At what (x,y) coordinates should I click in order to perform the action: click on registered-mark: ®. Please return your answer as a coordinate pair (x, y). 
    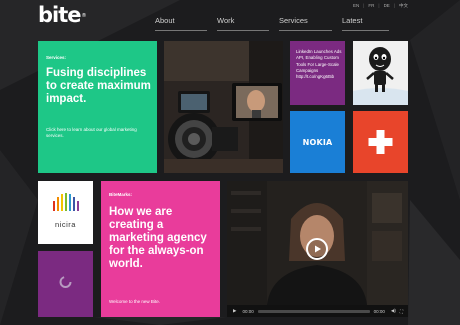
    Looking at the image, I should click on (84, 16).